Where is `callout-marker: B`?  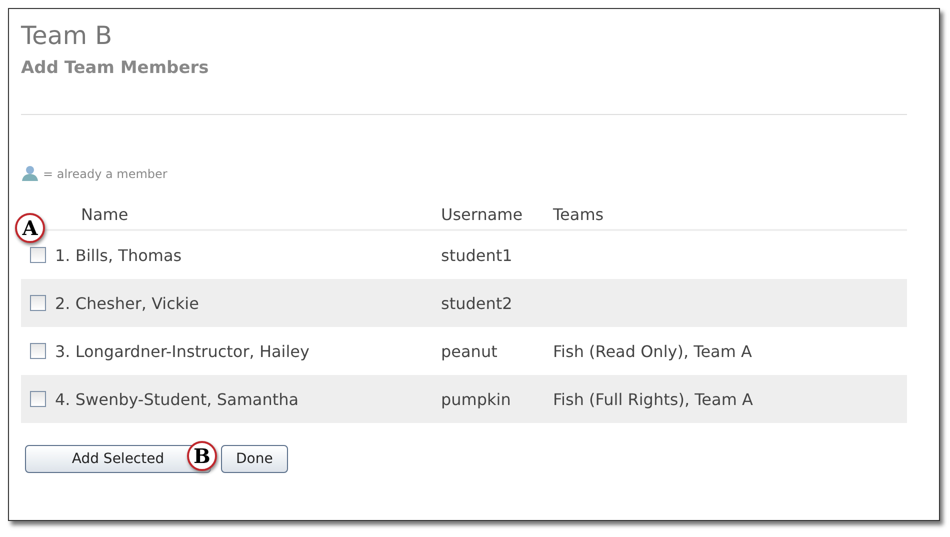
callout-marker: B is located at coordinates (202, 456).